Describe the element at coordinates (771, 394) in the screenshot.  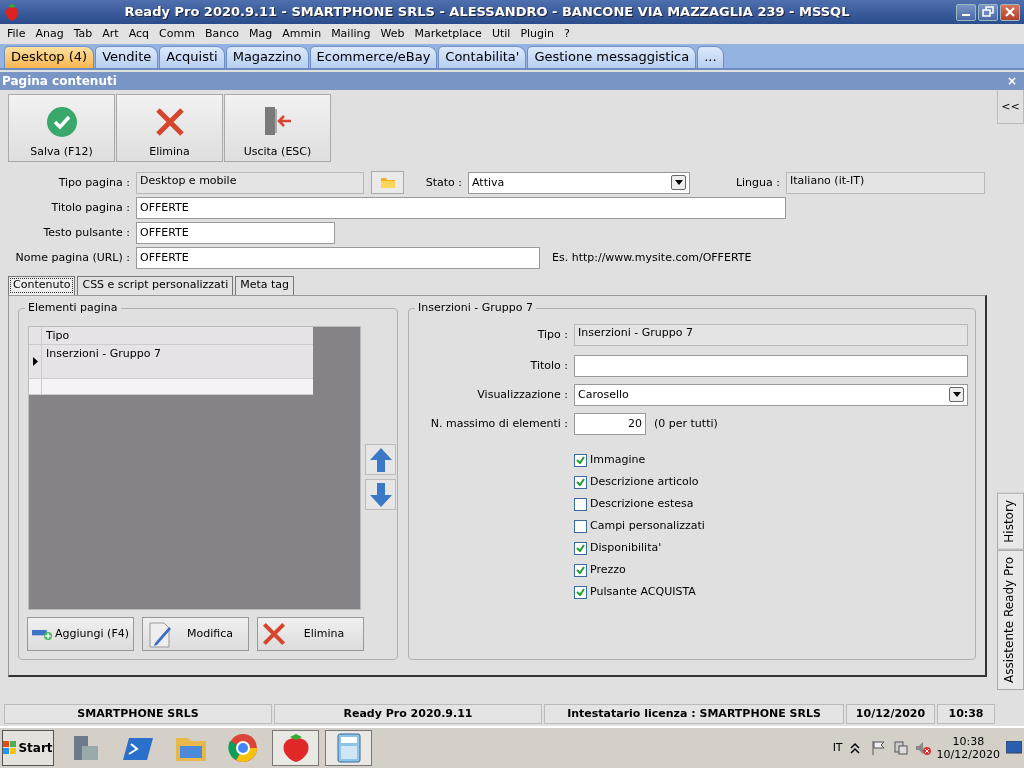
I see `dropdown-field: Carosello` at that location.